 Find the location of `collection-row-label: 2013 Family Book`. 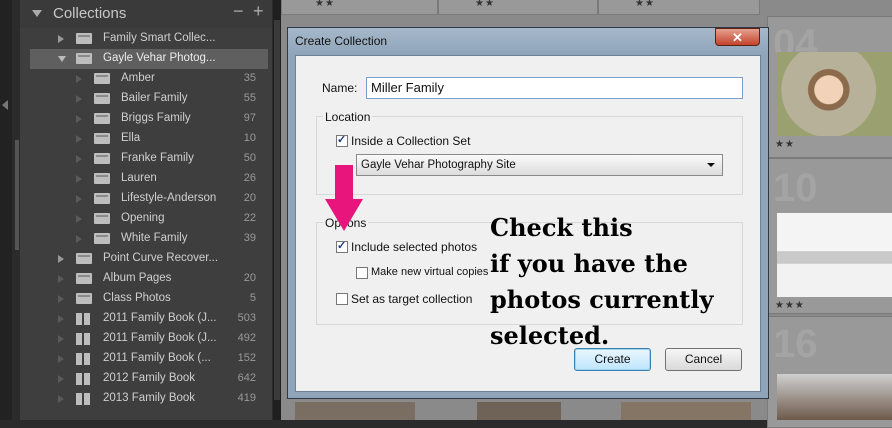

collection-row-label: 2013 Family Book is located at coordinates (149, 398).